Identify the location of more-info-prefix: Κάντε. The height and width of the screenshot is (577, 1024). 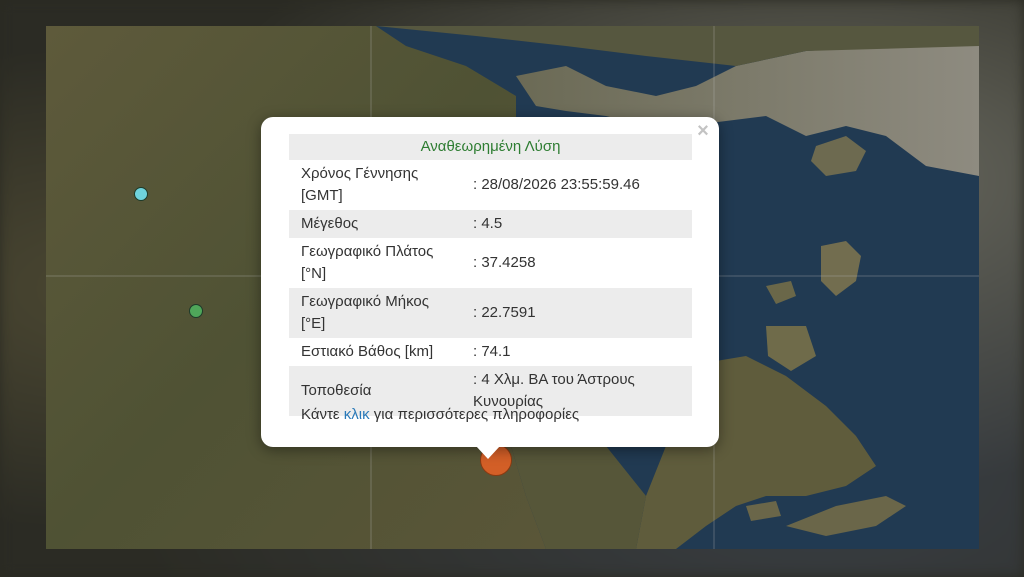
(322, 414).